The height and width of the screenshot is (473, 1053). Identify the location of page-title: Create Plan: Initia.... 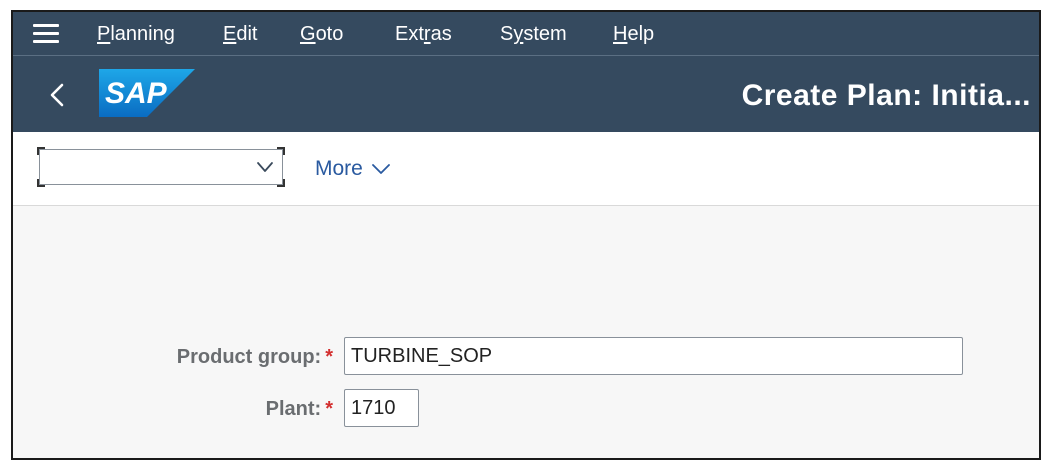
(886, 95).